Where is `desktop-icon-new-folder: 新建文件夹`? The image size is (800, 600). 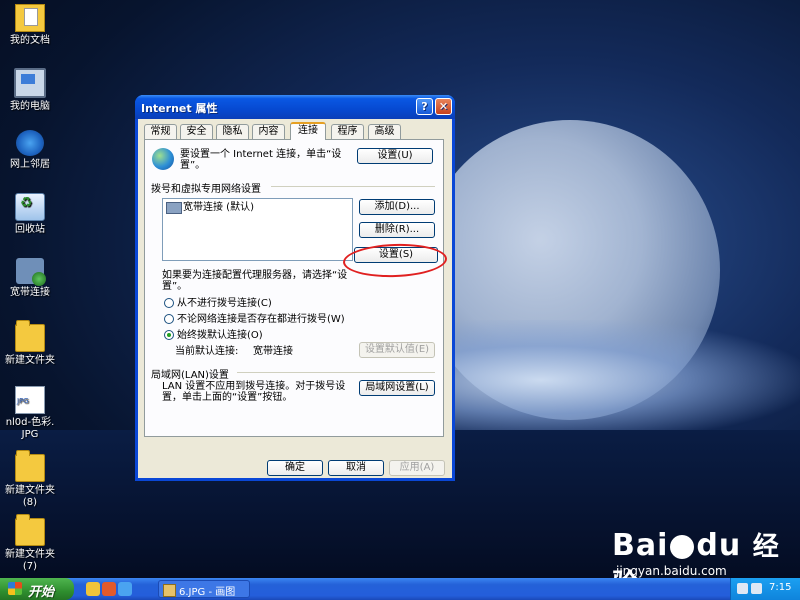
desktop-icon-new-folder: 新建文件夹 is located at coordinates (30, 343).